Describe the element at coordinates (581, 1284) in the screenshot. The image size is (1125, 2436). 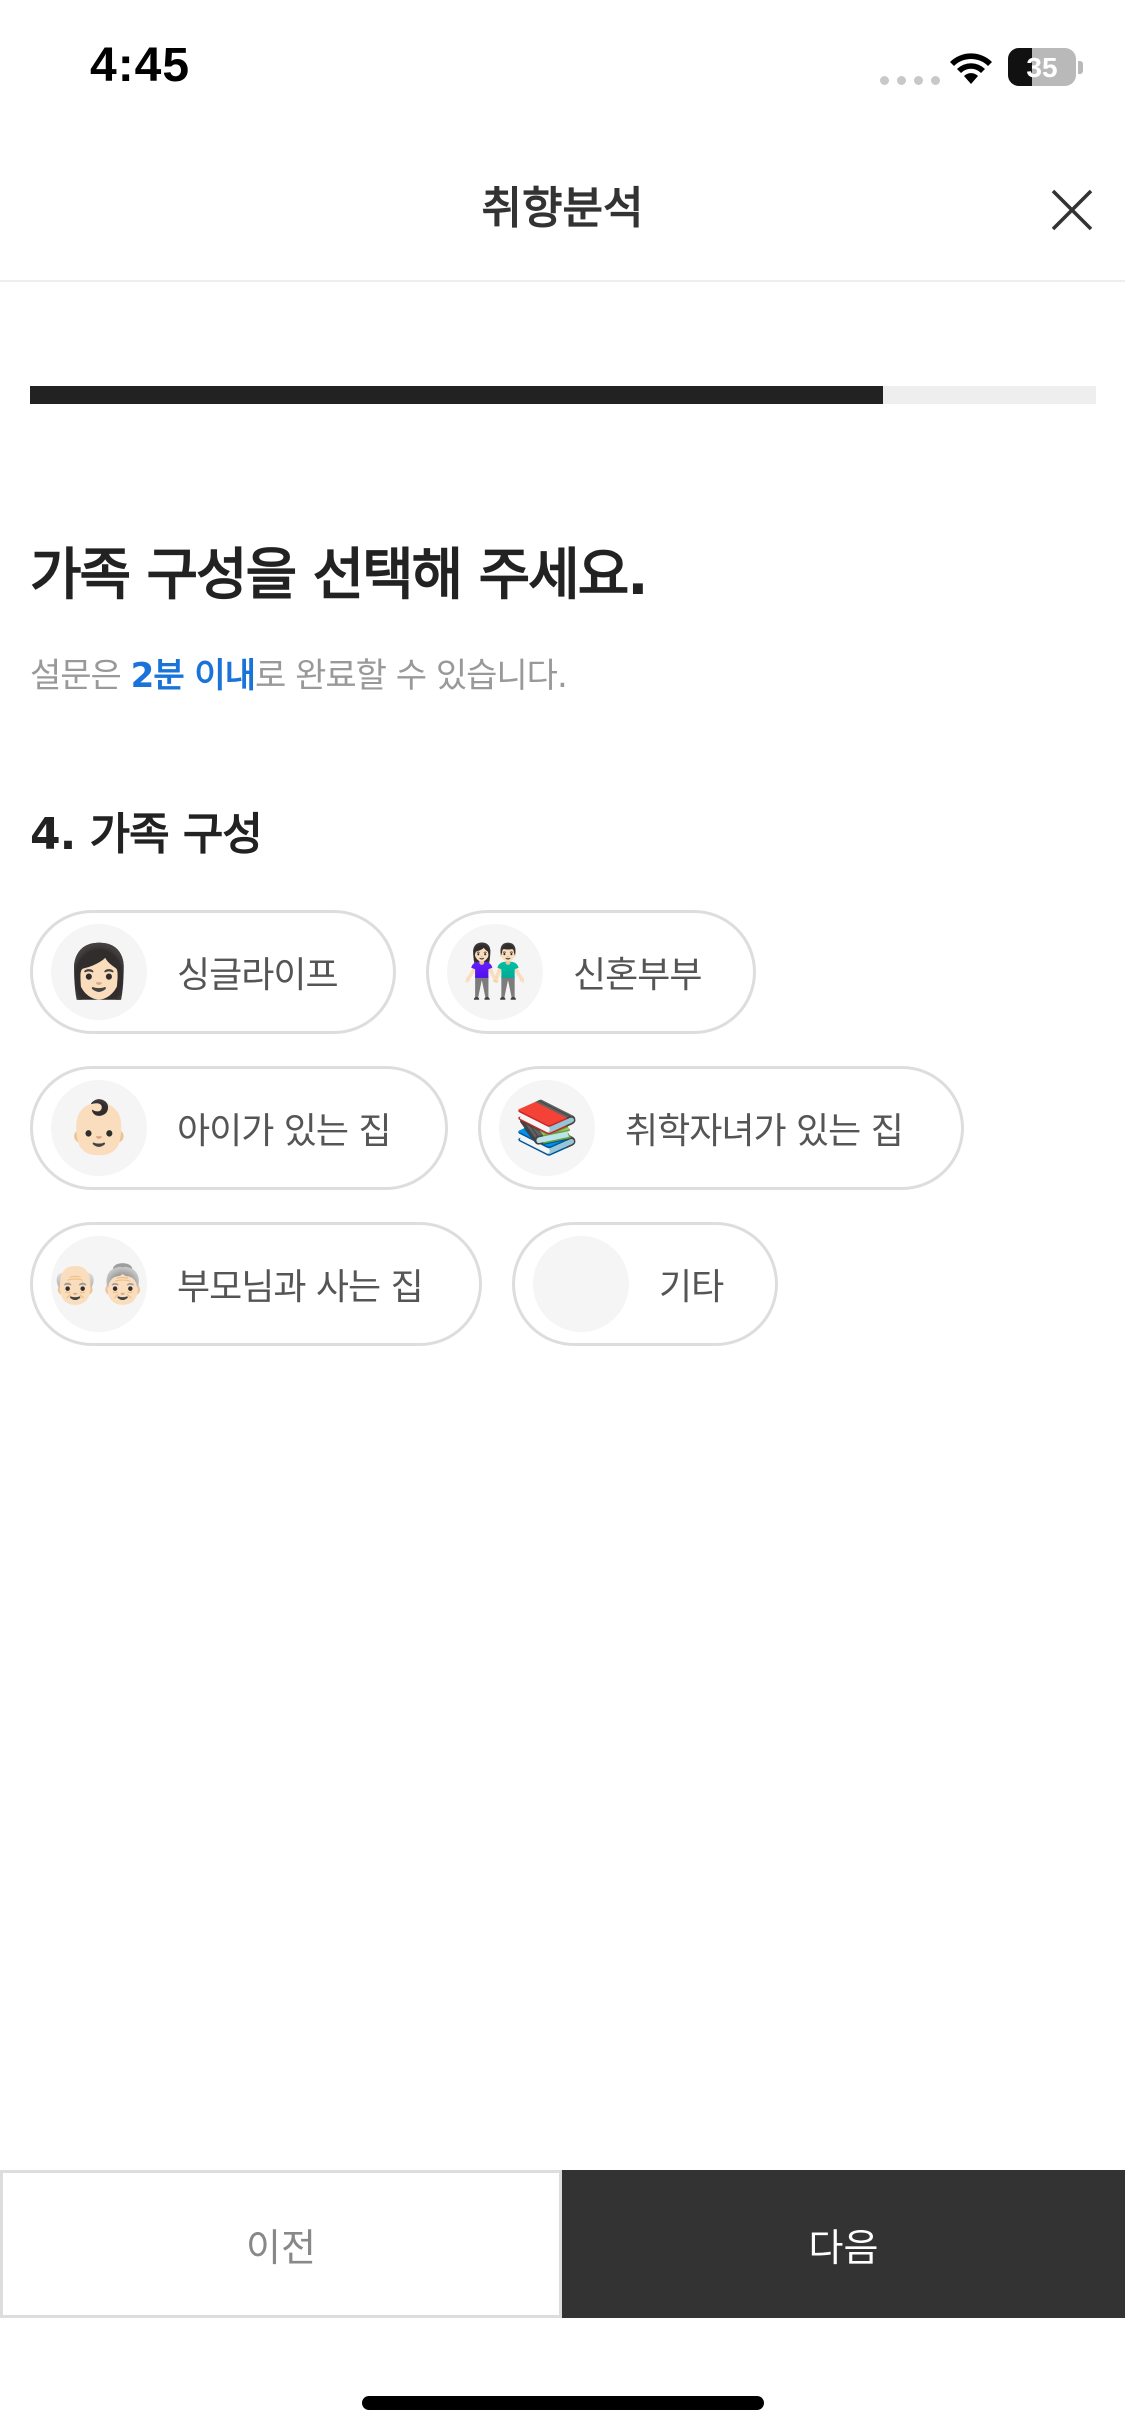
I see `blank-icon` at that location.